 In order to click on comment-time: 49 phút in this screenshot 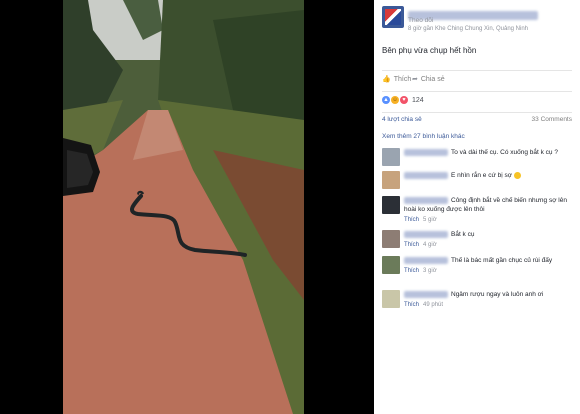, I will do `click(433, 305)`.